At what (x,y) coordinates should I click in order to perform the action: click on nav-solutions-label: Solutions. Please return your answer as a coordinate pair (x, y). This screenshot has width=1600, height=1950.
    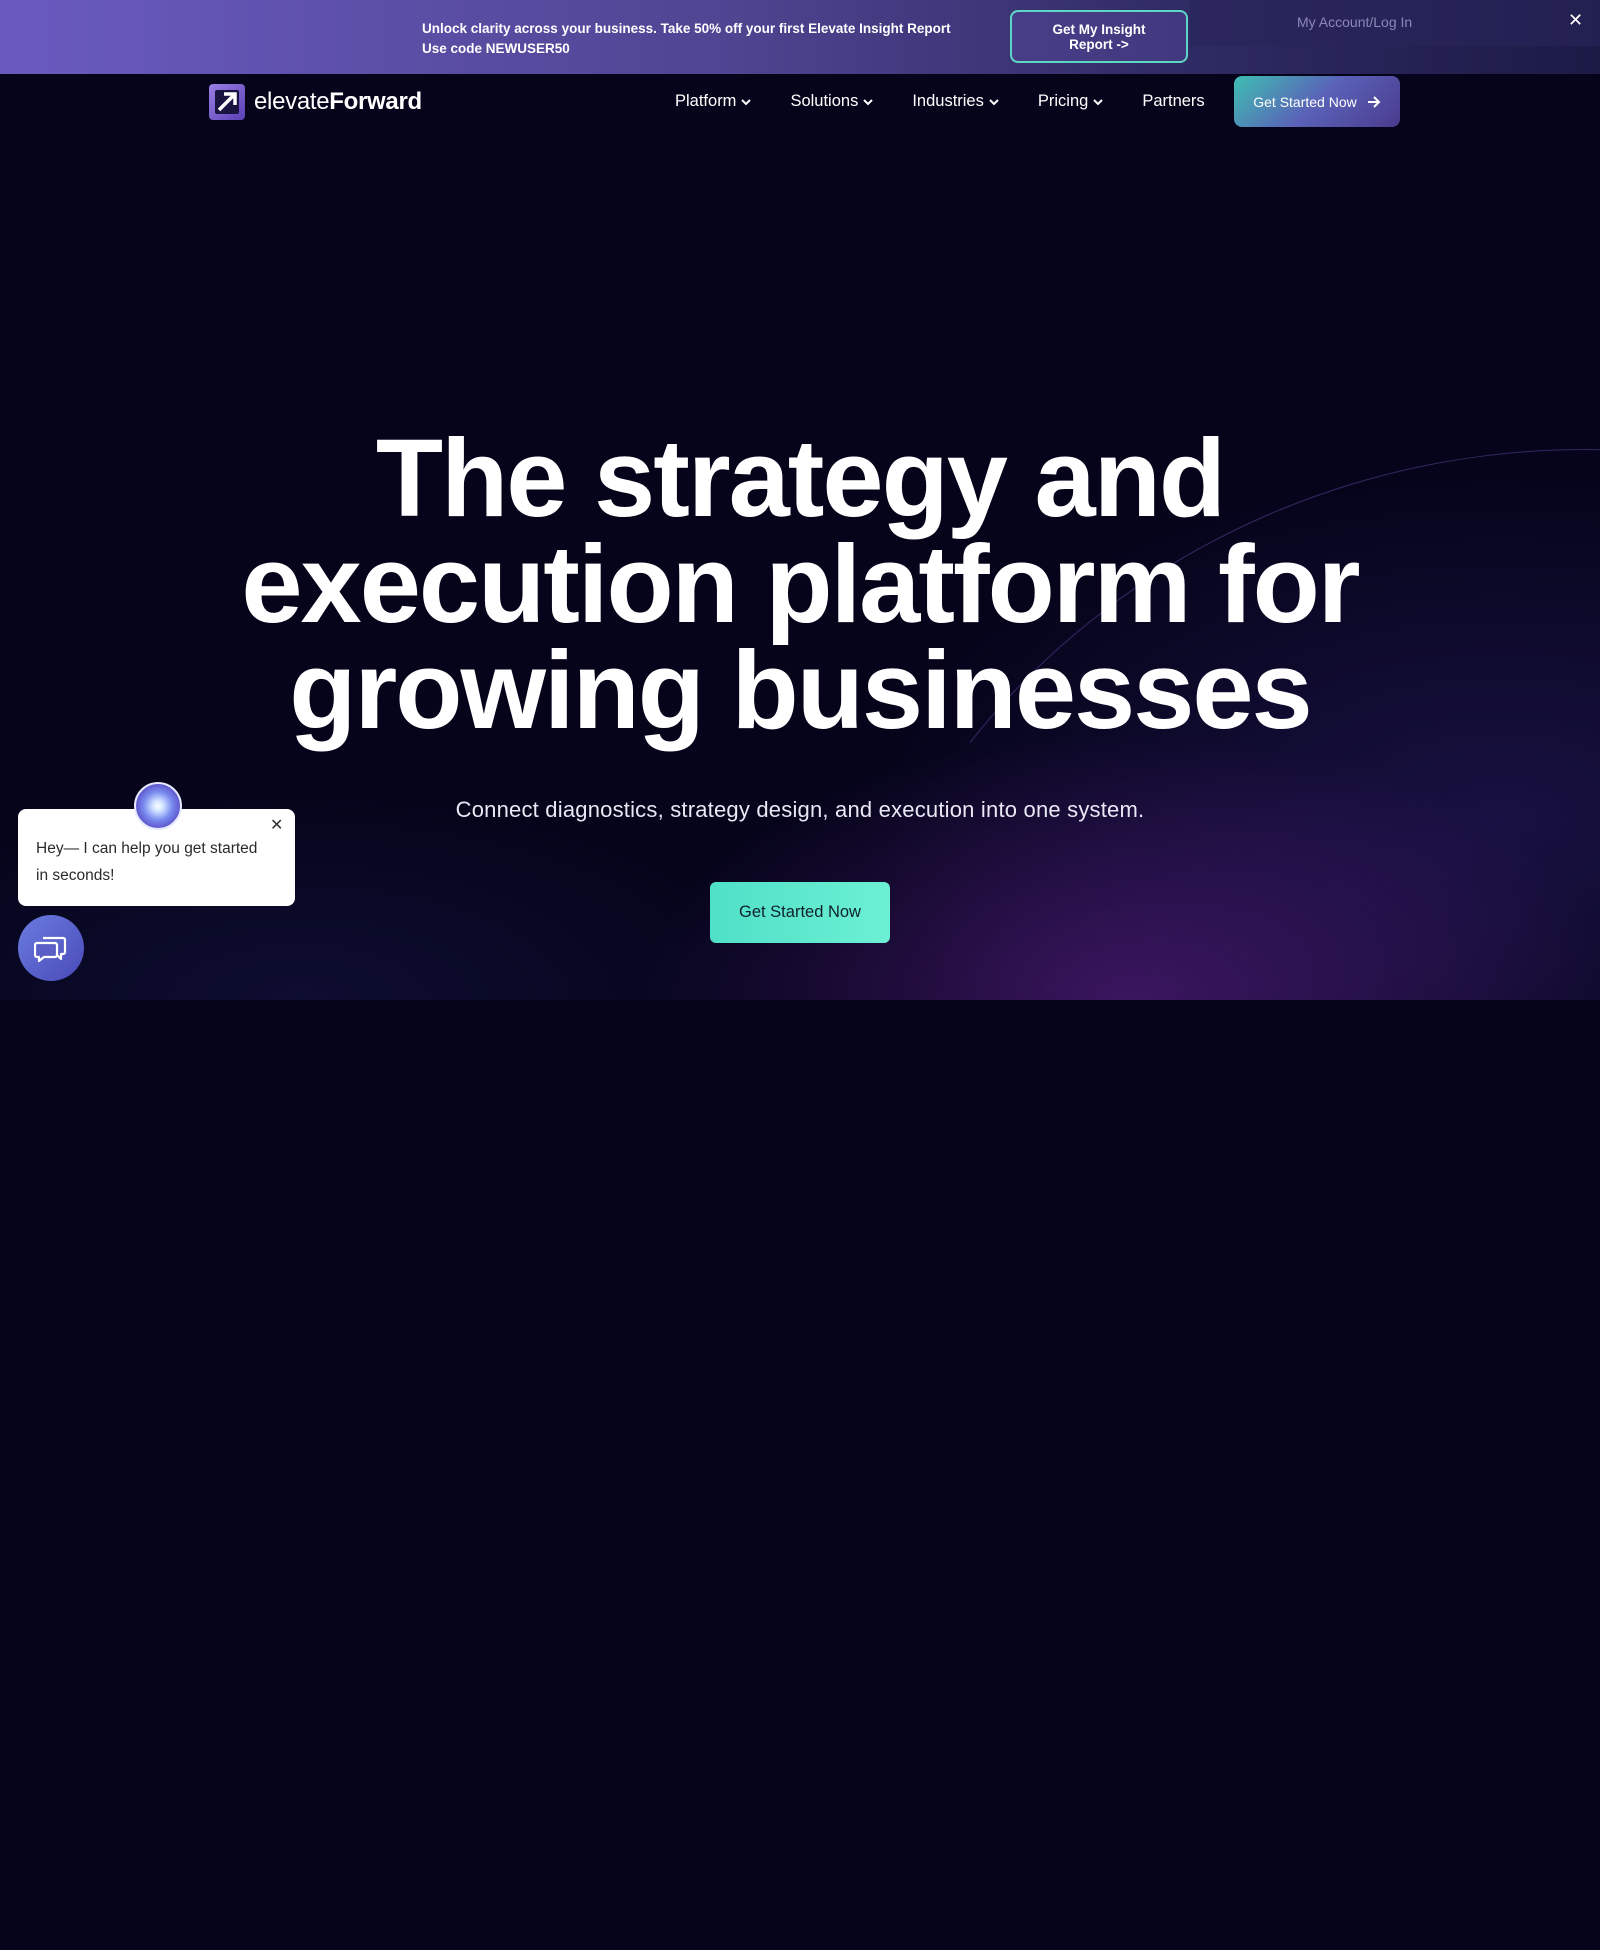
    Looking at the image, I should click on (824, 101).